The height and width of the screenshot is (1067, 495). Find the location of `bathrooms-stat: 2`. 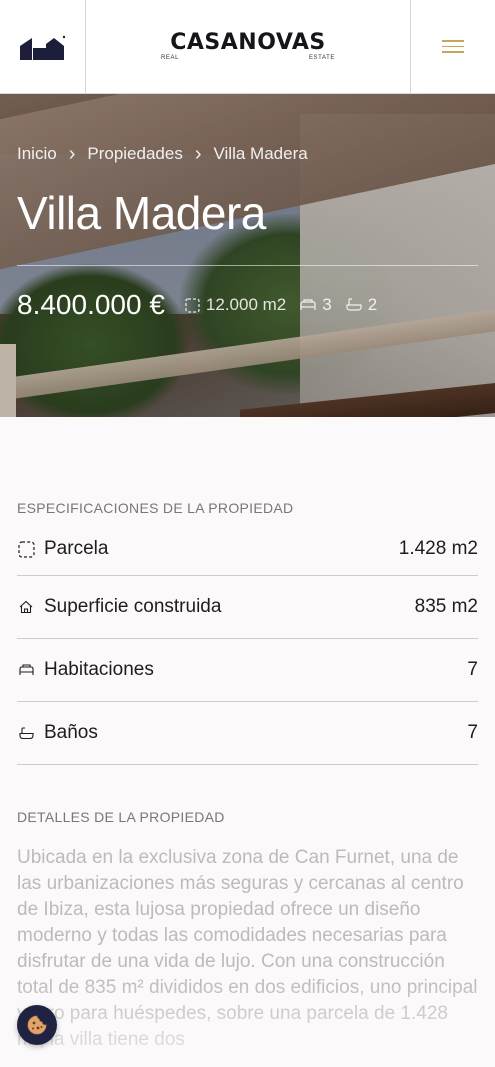

bathrooms-stat: 2 is located at coordinates (361, 305).